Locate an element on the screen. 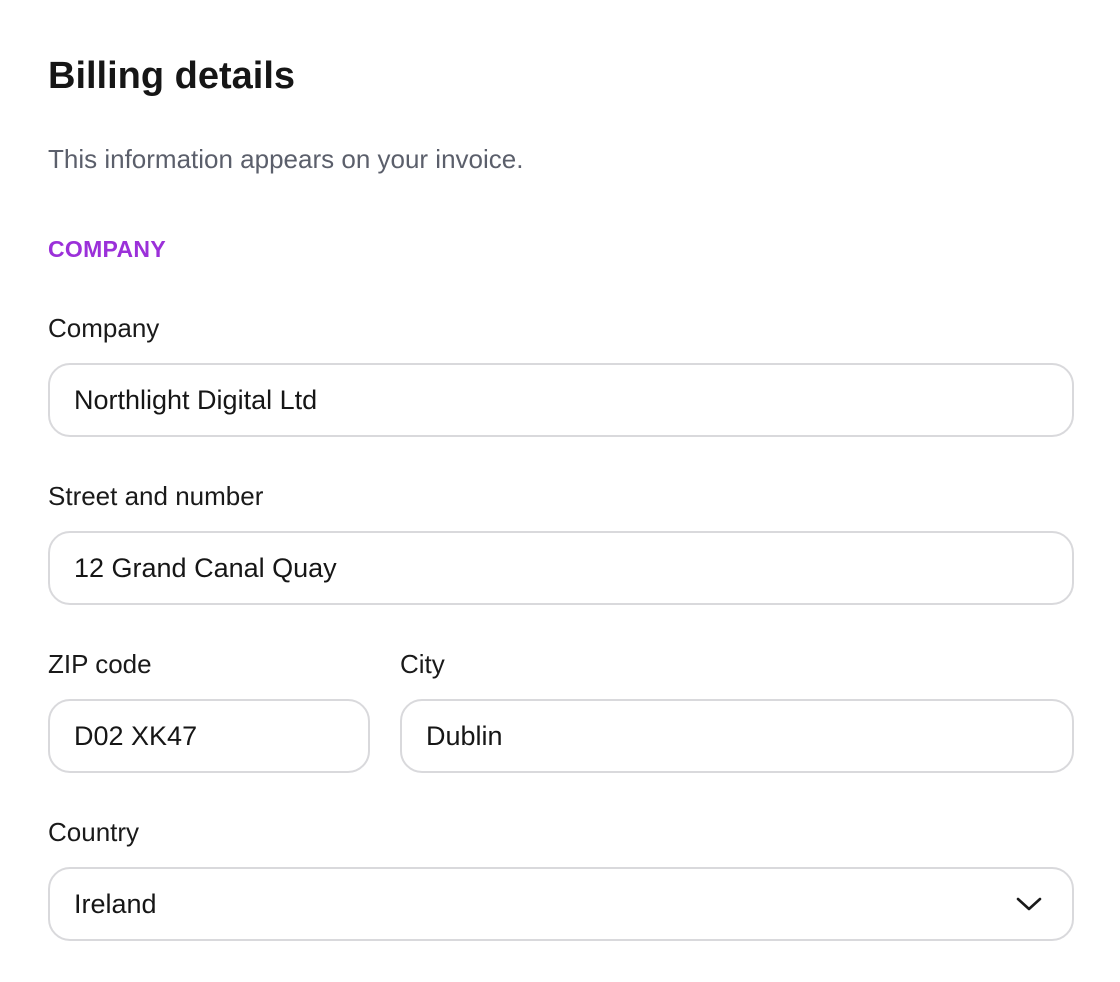 This screenshot has height=982, width=1120. street-label: Street and number is located at coordinates (156, 496).